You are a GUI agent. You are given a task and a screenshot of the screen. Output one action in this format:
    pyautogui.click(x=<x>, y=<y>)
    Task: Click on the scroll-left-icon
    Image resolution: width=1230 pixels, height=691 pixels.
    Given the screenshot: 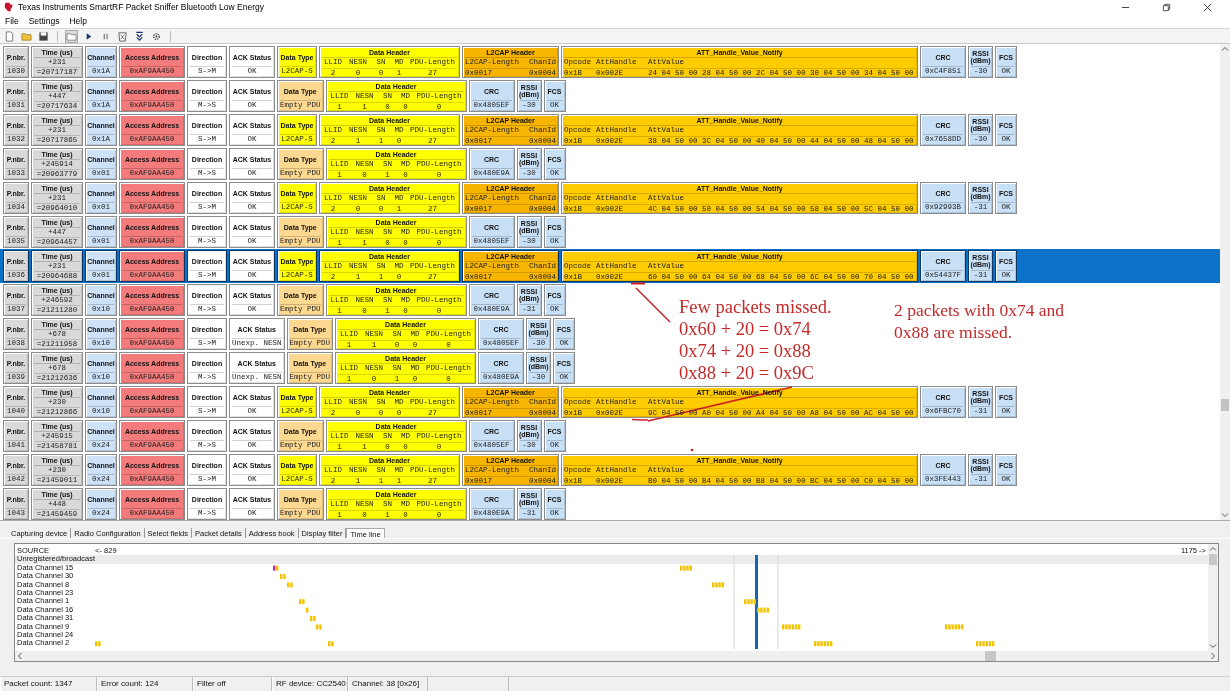 What is the action you would take?
    pyautogui.click(x=20, y=656)
    